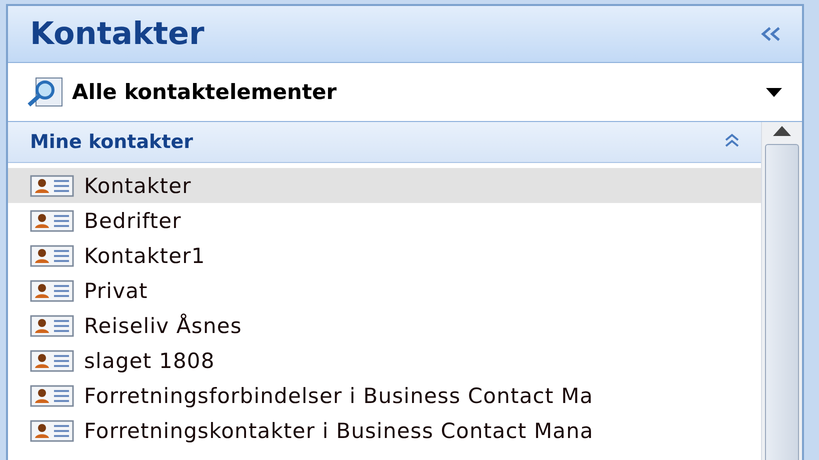  Describe the element at coordinates (112, 142) in the screenshot. I see `section-title: Mine kontakter` at that location.